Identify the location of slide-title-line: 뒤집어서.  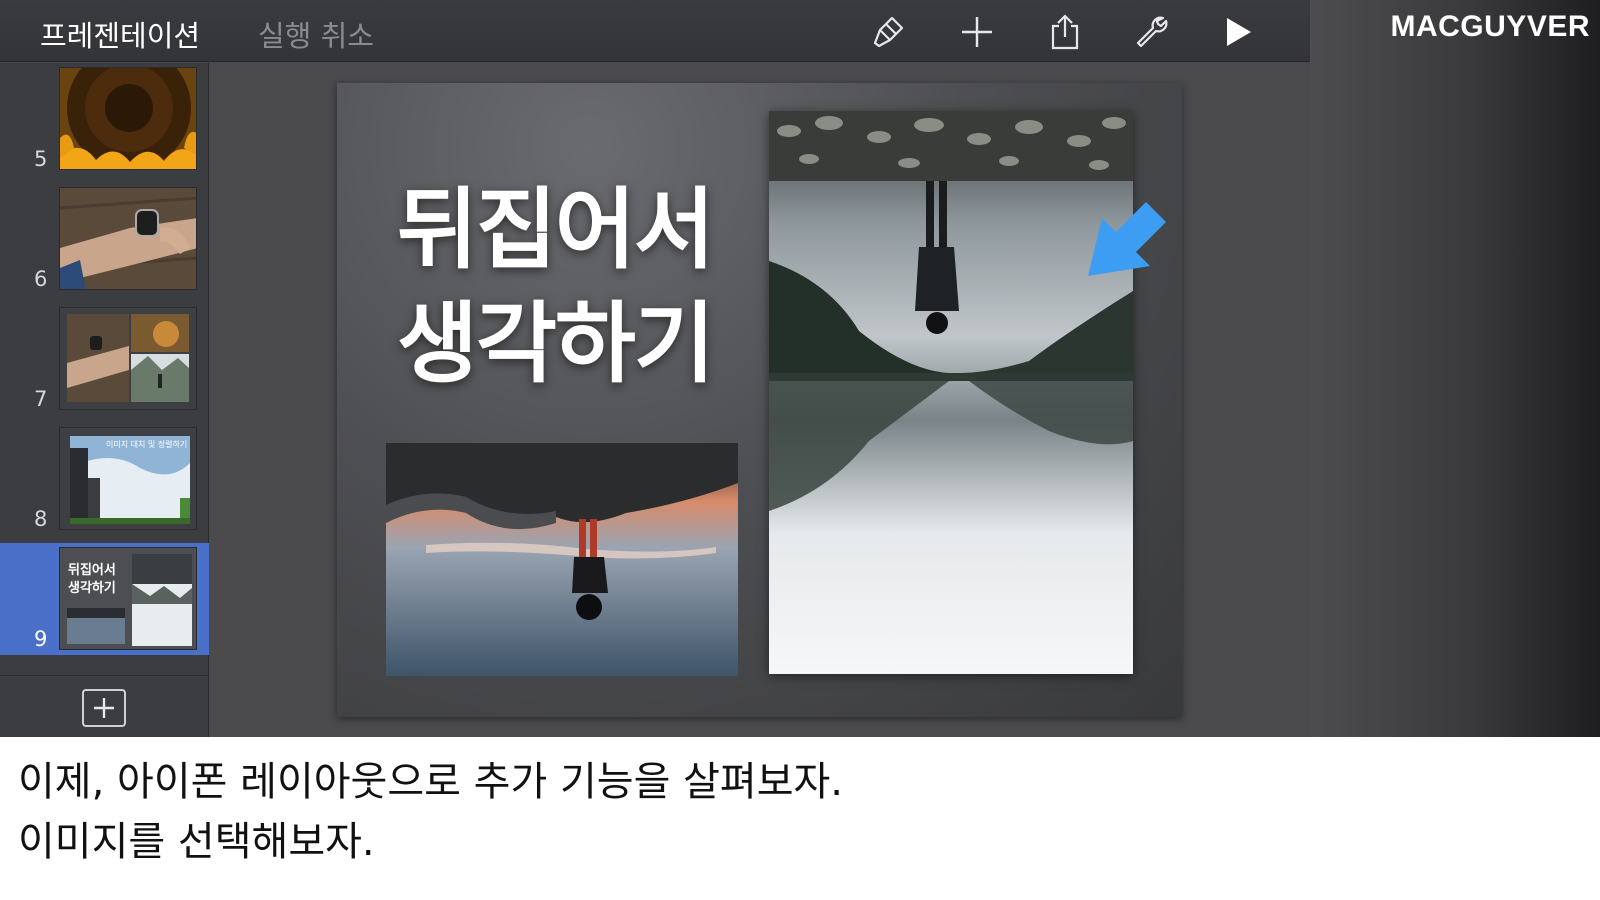
(556, 229).